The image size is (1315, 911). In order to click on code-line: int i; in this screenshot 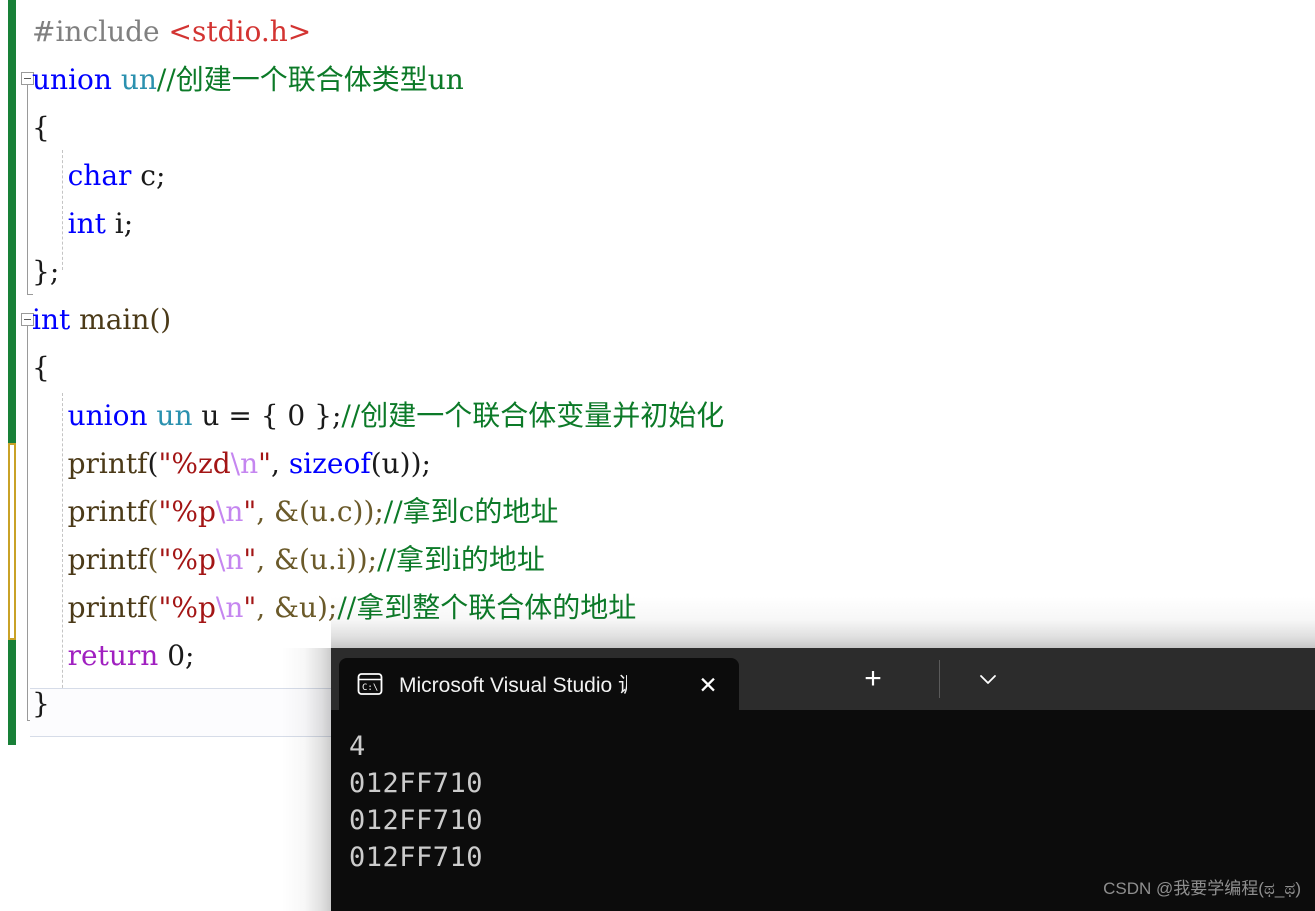, I will do `click(83, 224)`.